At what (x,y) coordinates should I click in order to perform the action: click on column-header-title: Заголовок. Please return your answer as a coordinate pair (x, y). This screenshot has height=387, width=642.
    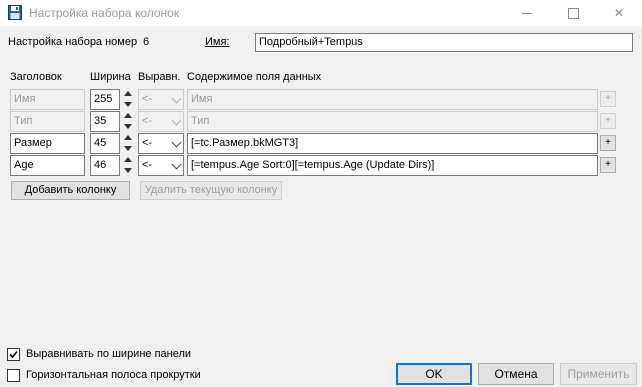
    Looking at the image, I should click on (36, 77).